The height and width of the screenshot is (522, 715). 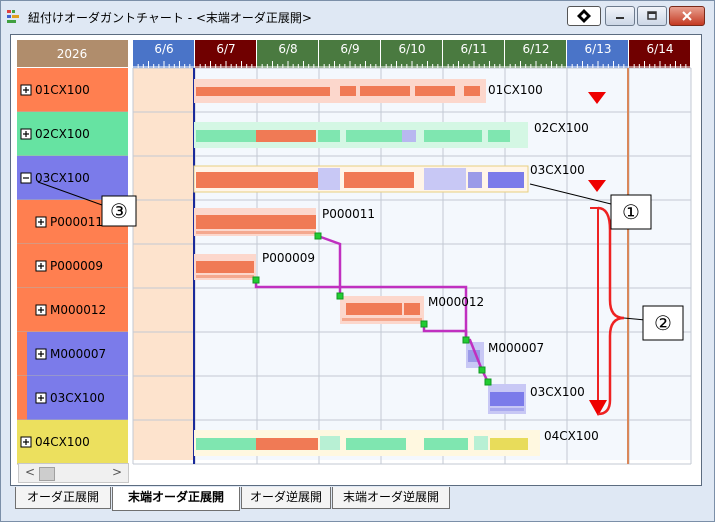 I want to click on date-label: 6/9, so click(x=349, y=49).